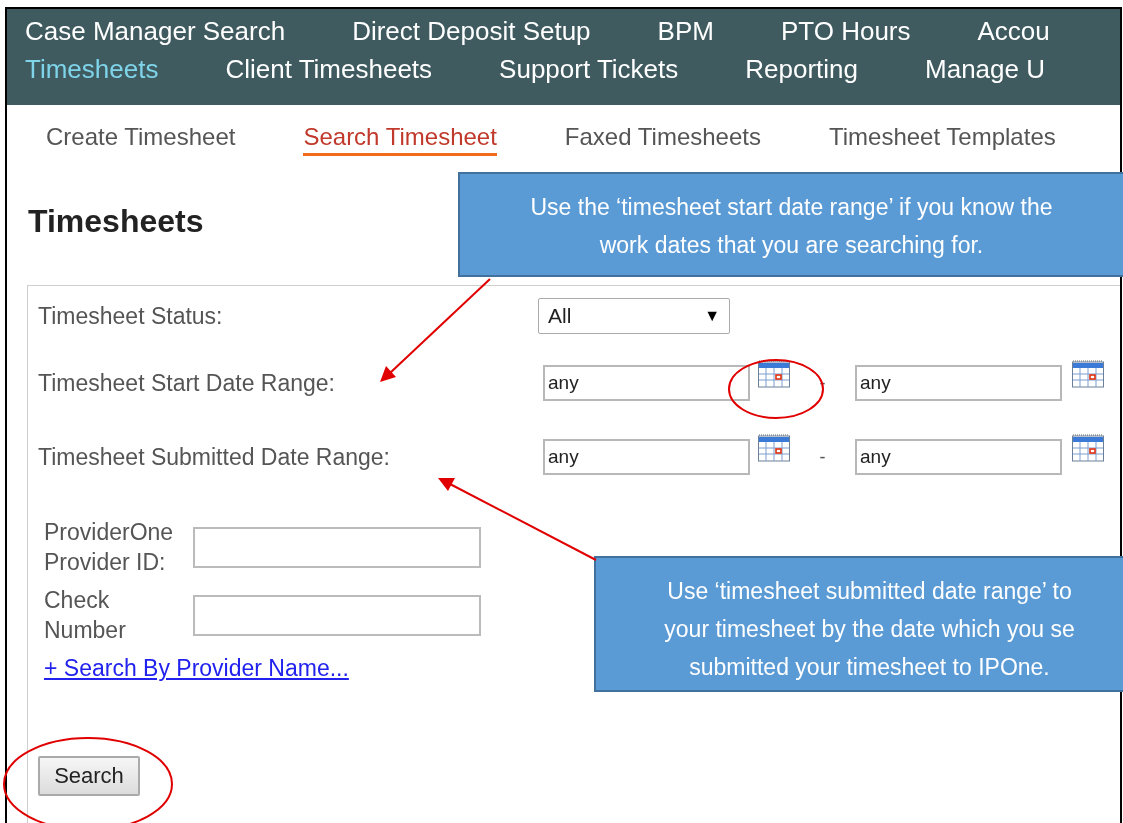  I want to click on tab: Search Timesheet, so click(400, 139).